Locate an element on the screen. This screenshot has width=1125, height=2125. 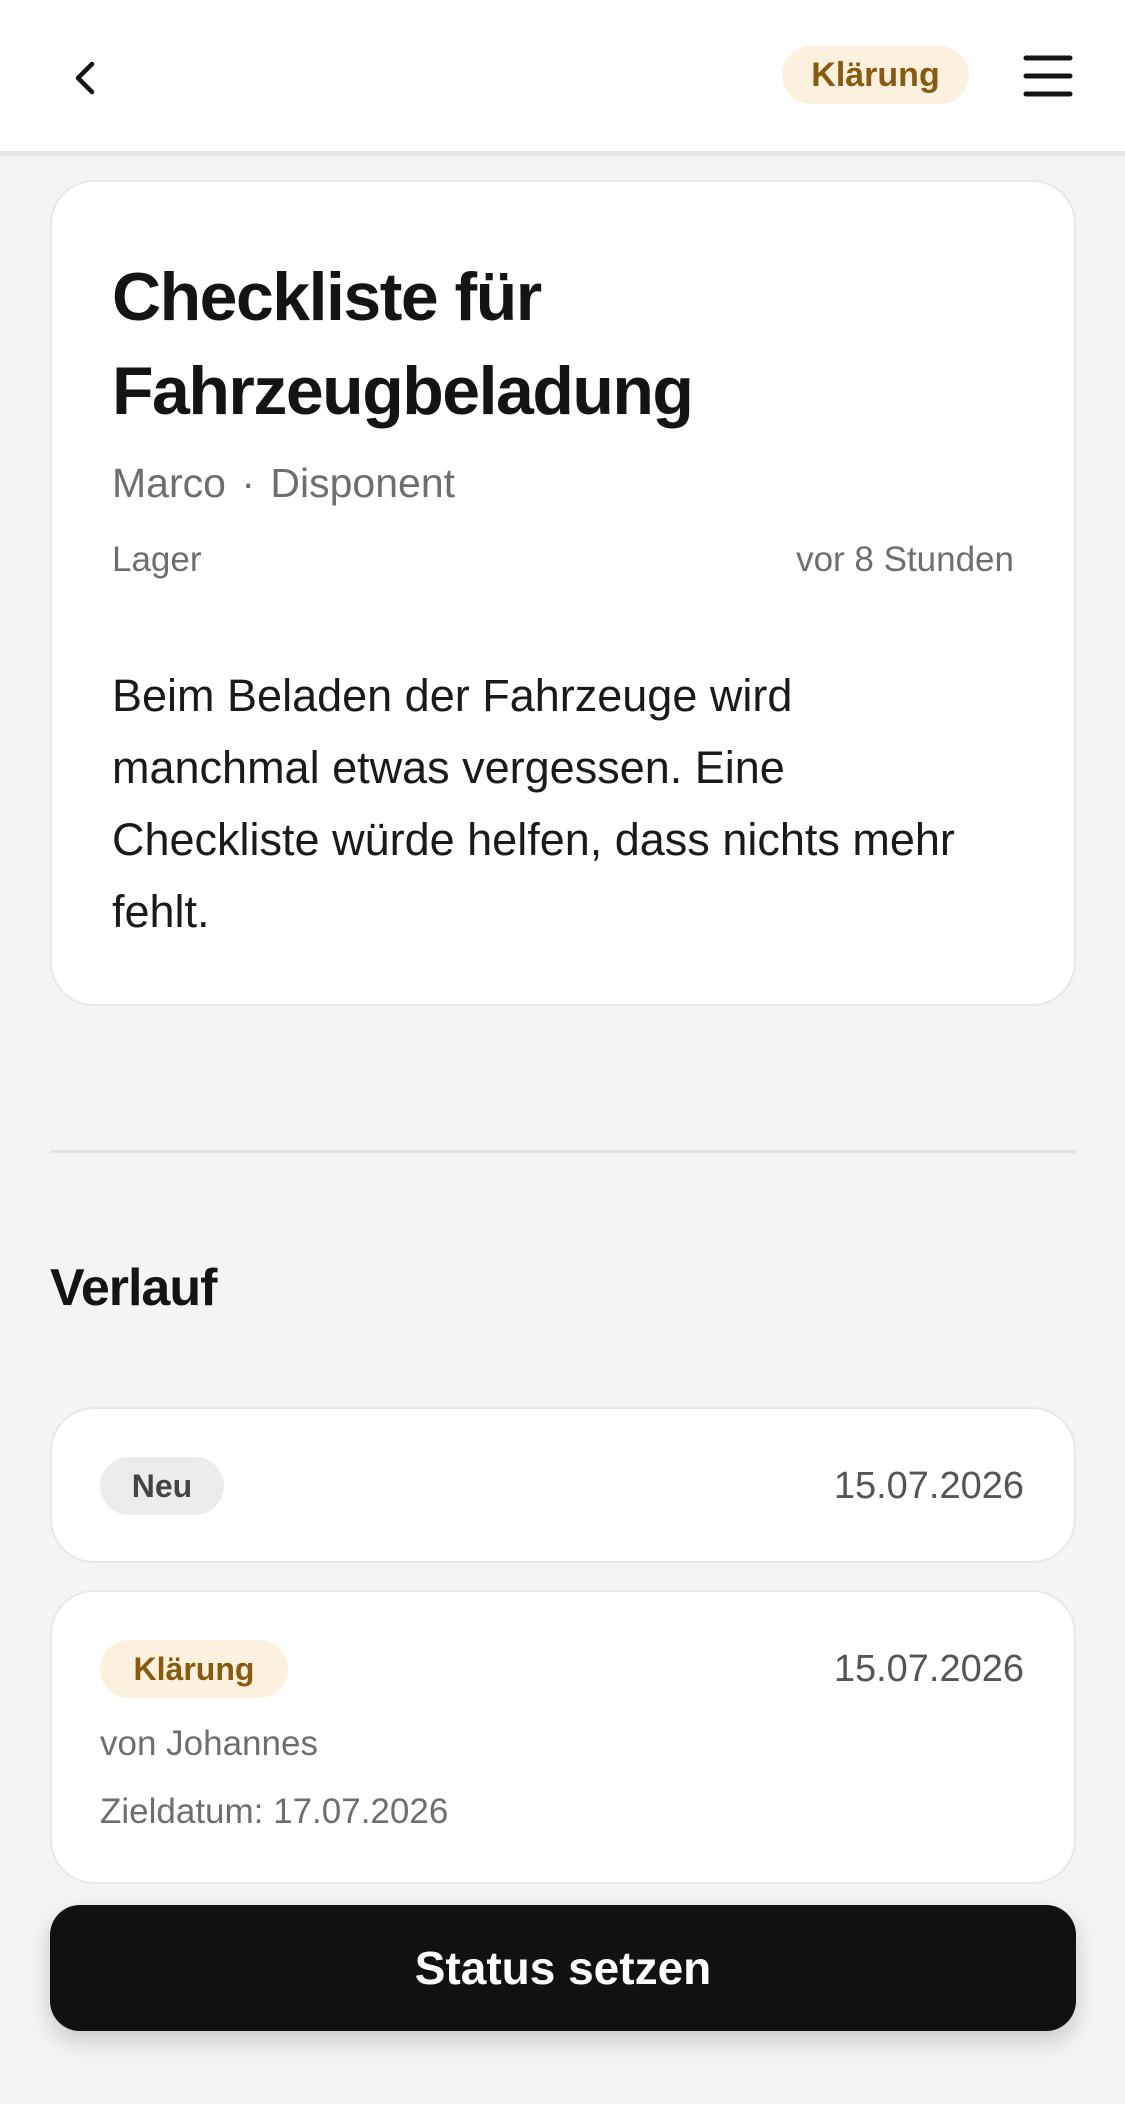
set-status-button: Status setzen is located at coordinates (563, 1968).